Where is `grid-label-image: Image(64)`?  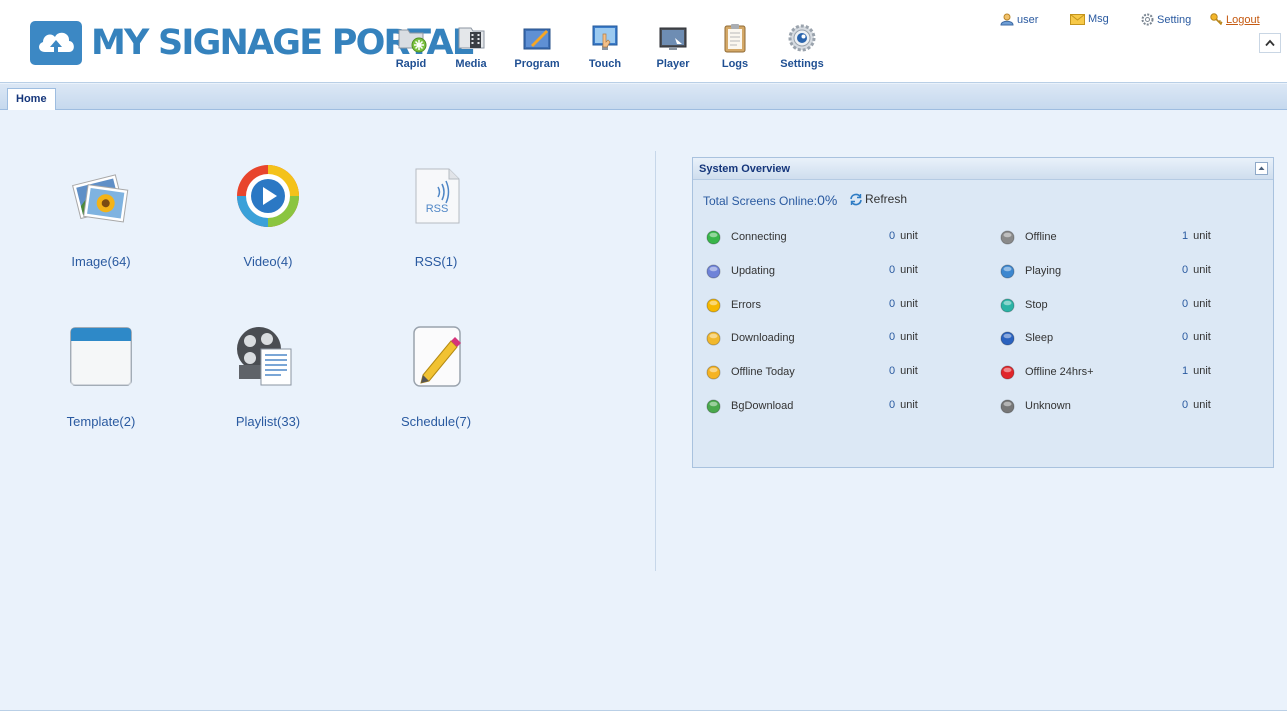
grid-label-image: Image(64) is located at coordinates (101, 261).